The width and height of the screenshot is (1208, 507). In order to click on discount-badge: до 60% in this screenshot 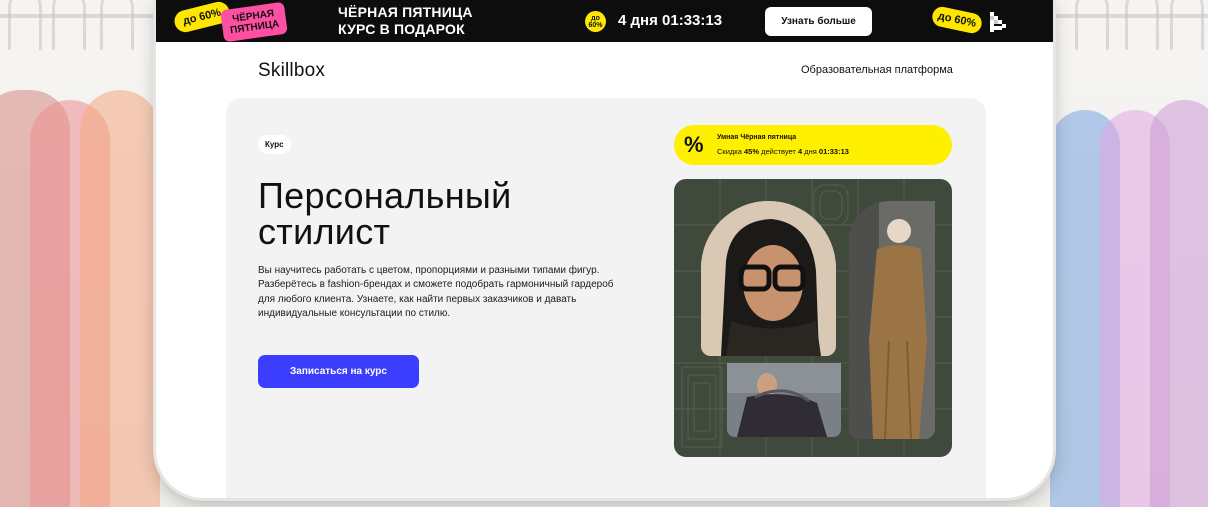, I will do `click(595, 21)`.